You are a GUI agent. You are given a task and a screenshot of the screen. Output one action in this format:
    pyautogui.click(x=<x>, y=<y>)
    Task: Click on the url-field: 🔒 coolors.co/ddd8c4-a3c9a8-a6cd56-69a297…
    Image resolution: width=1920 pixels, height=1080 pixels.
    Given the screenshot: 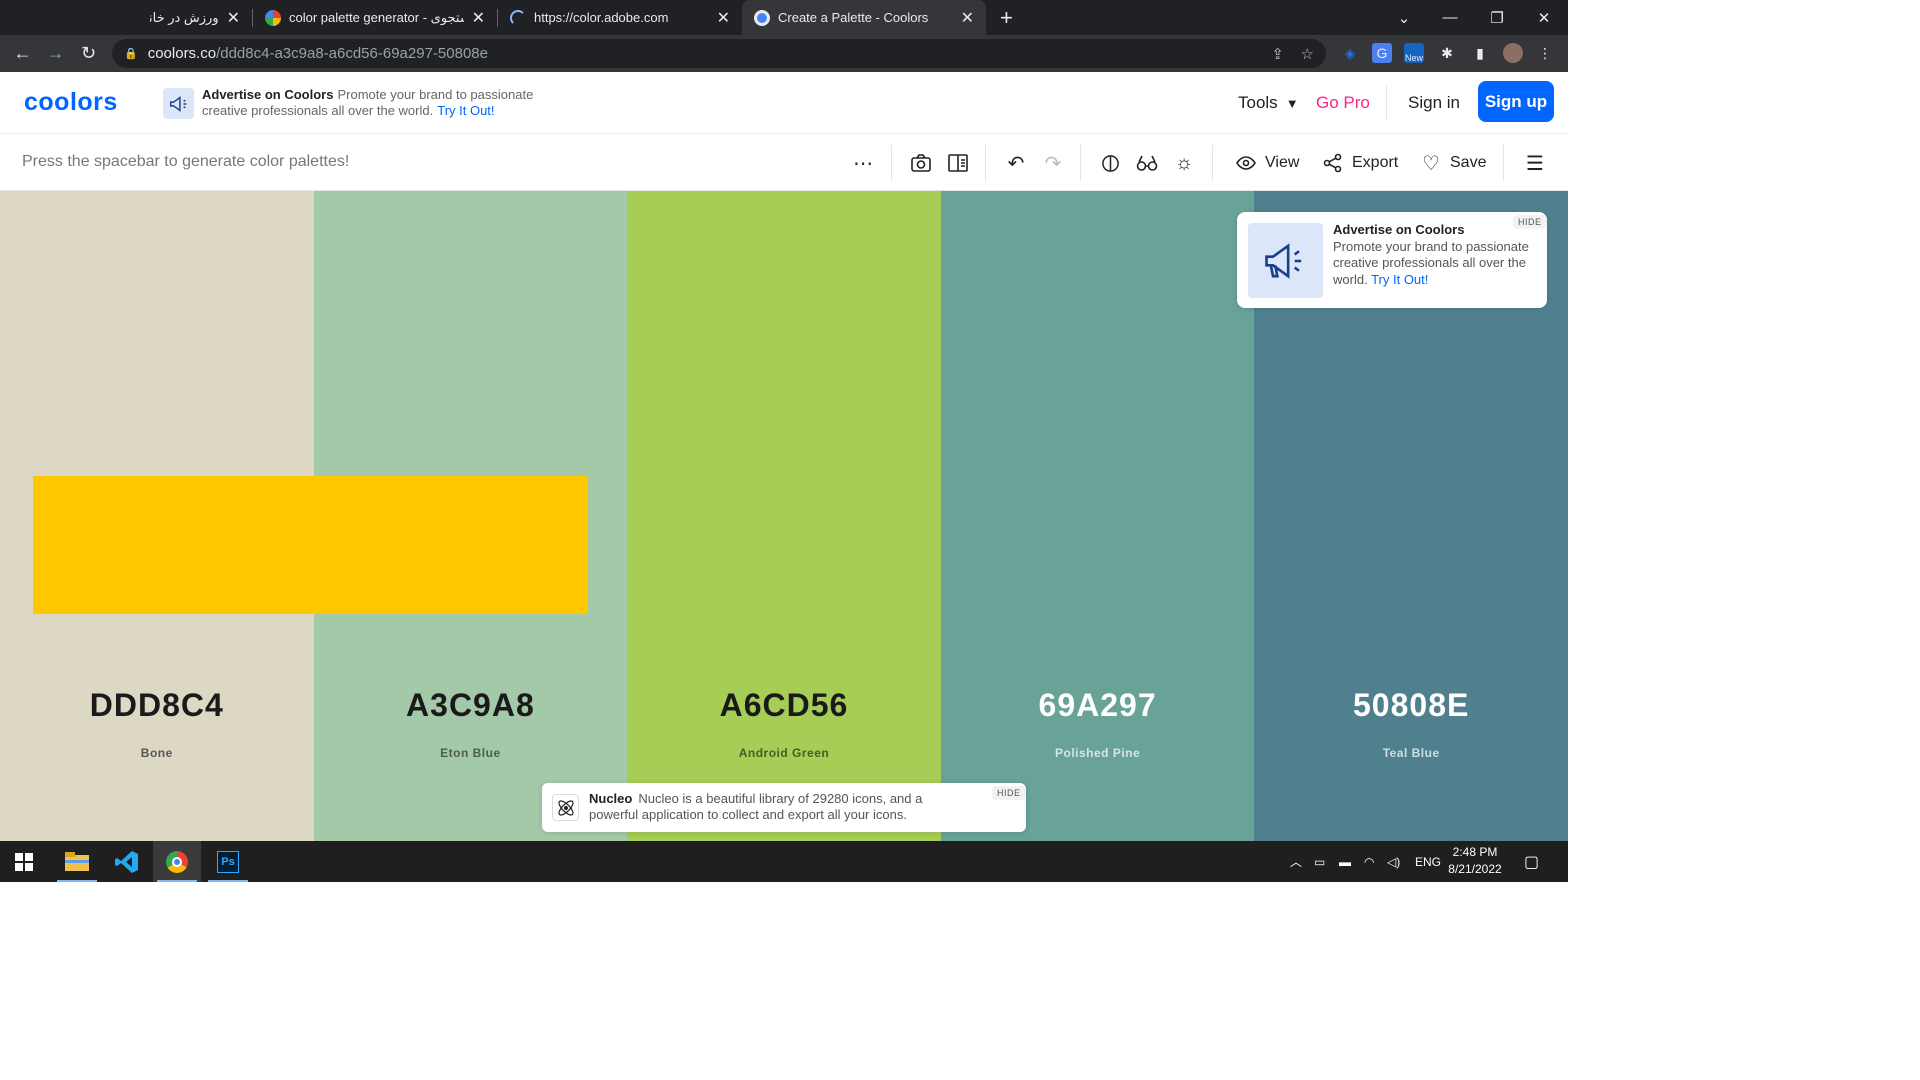 What is the action you would take?
    pyautogui.click(x=719, y=53)
    